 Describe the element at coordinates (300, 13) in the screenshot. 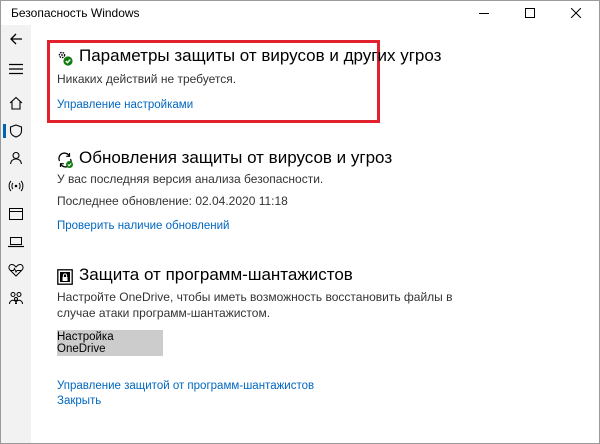

I see `title-bar: Безопасность Windows` at that location.